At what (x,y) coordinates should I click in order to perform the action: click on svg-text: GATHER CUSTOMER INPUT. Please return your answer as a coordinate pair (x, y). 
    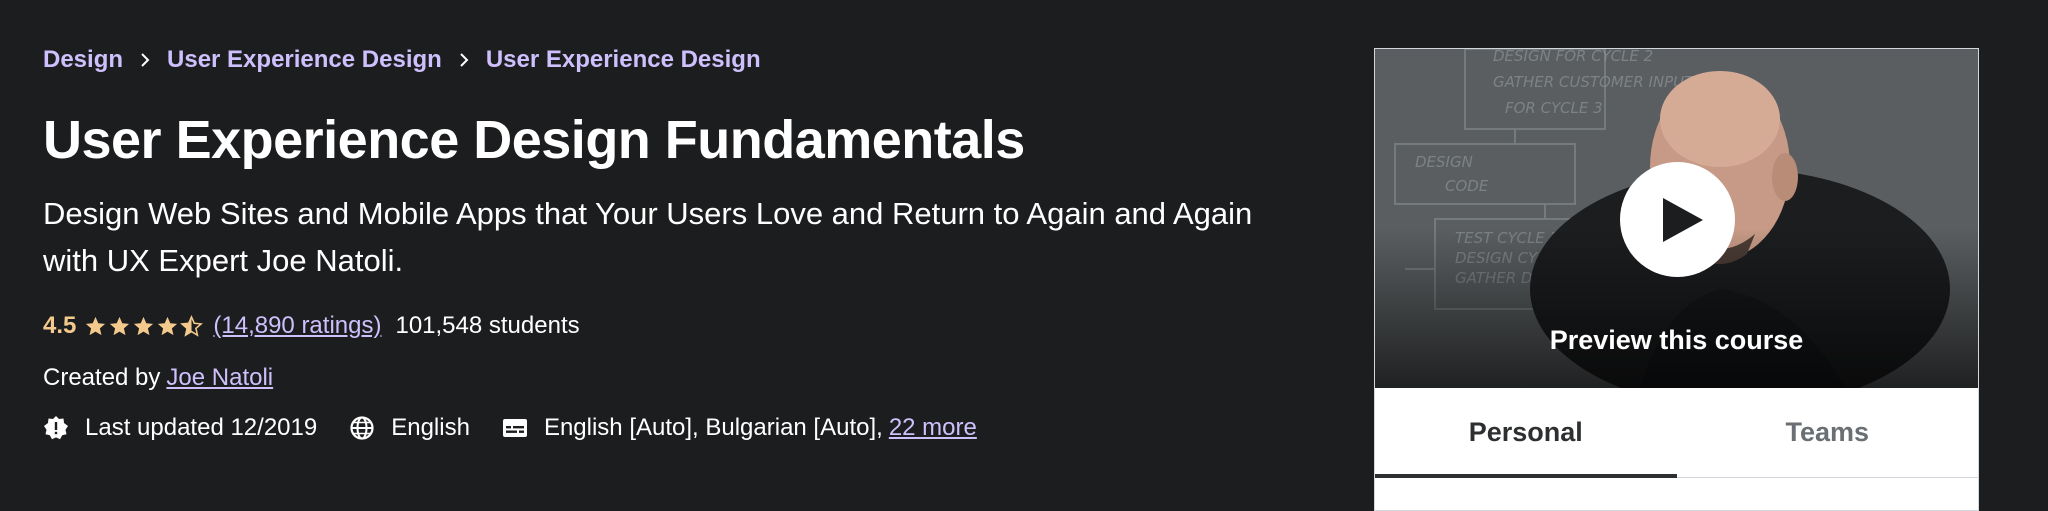
    Looking at the image, I should click on (1594, 82).